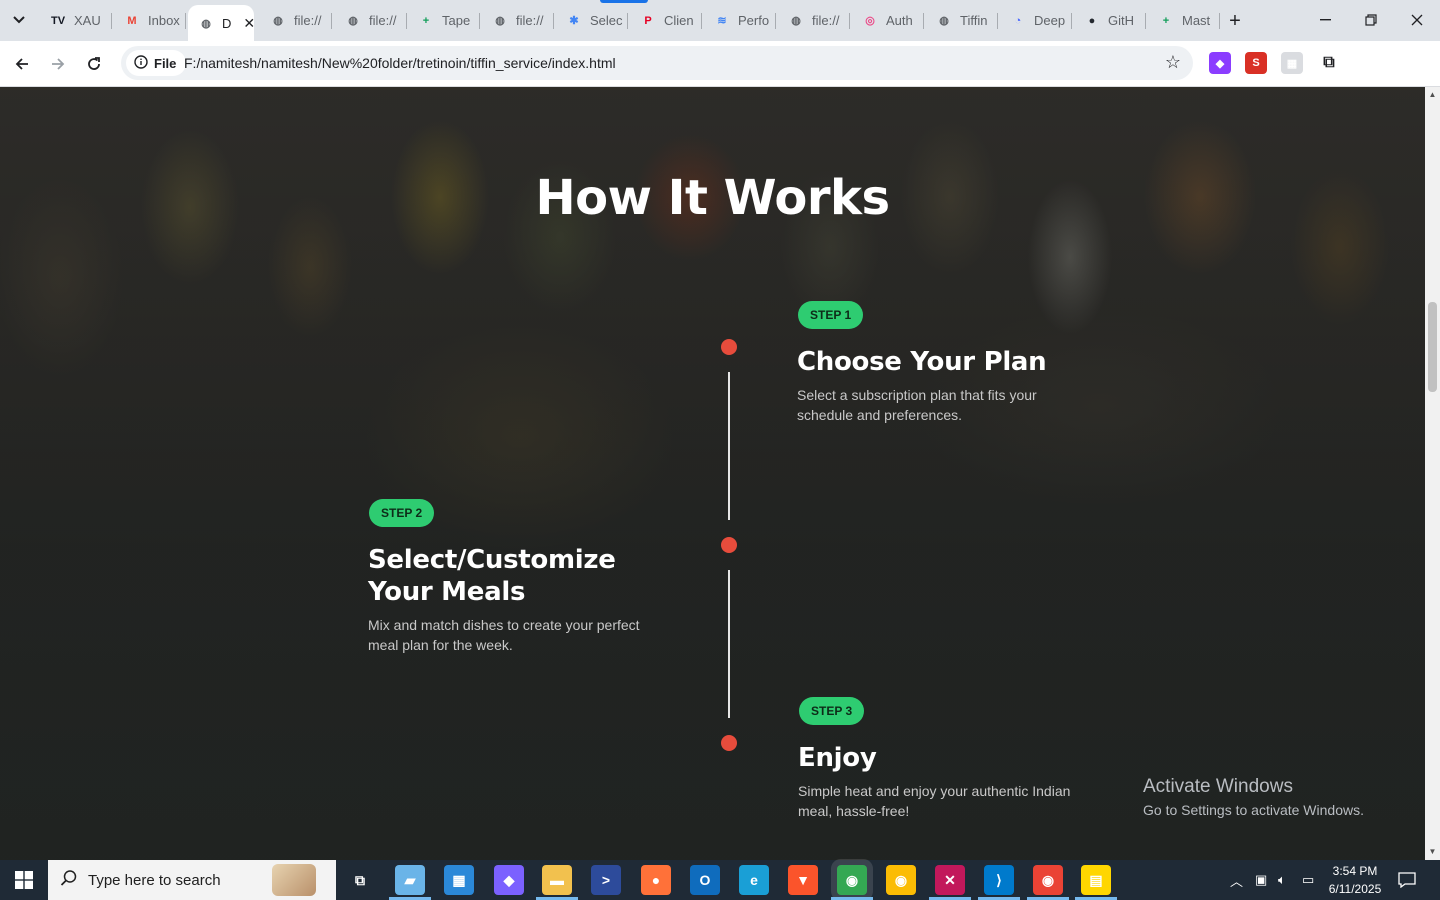 The width and height of the screenshot is (1440, 900). I want to click on meet-now-icon: ▣, so click(1261, 880).